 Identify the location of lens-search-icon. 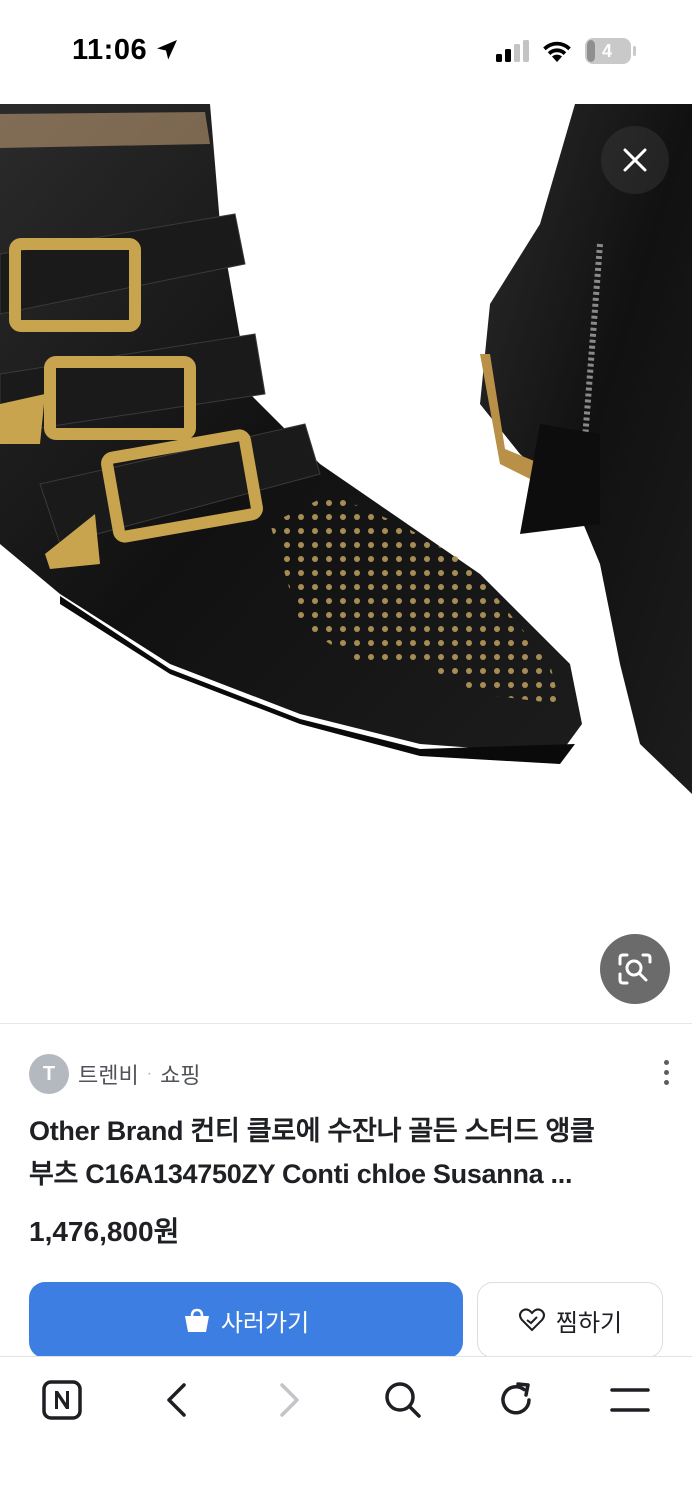
(635, 969).